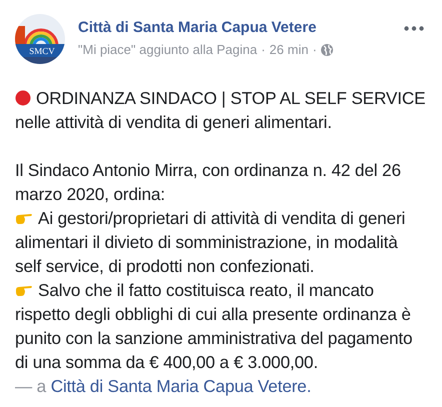 The width and height of the screenshot is (442, 407). I want to click on globe-icon, so click(326, 50).